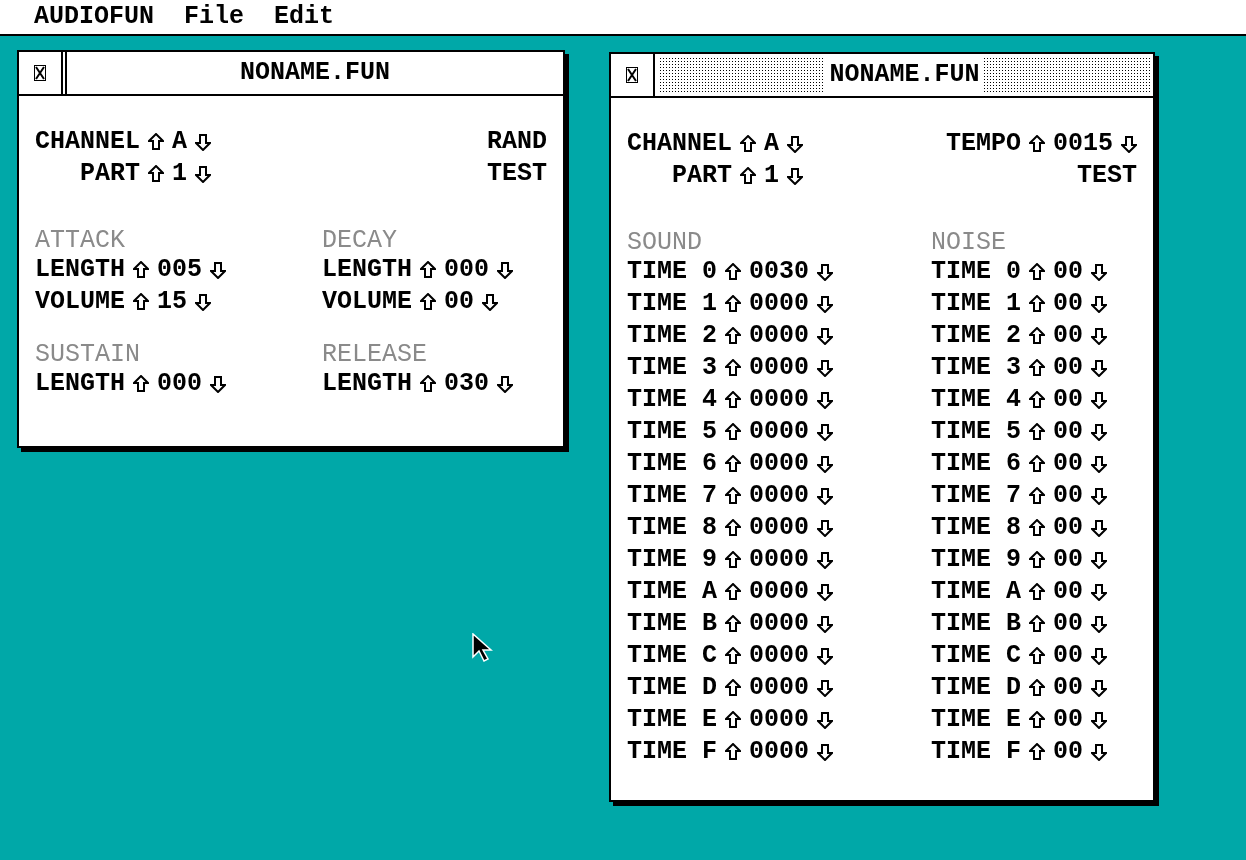 This screenshot has height=860, width=1246. What do you see at coordinates (976, 272) in the screenshot?
I see `spinner-label: TIME 0` at bounding box center [976, 272].